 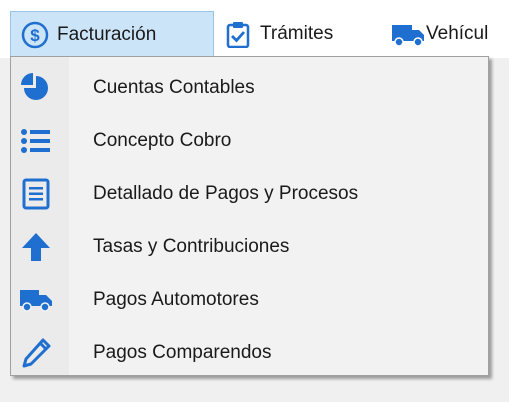 I want to click on menu-item-label: Cuentas Contables, so click(x=174, y=87).